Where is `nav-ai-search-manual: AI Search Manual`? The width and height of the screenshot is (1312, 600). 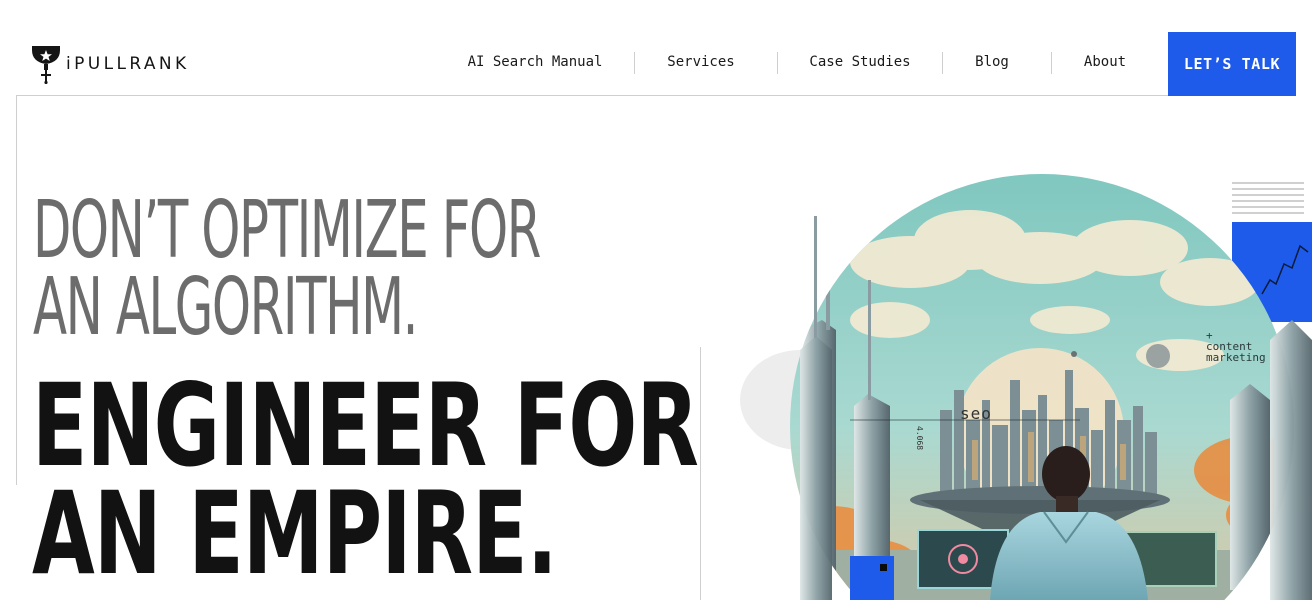
nav-ai-search-manual: AI Search Manual is located at coordinates (535, 62).